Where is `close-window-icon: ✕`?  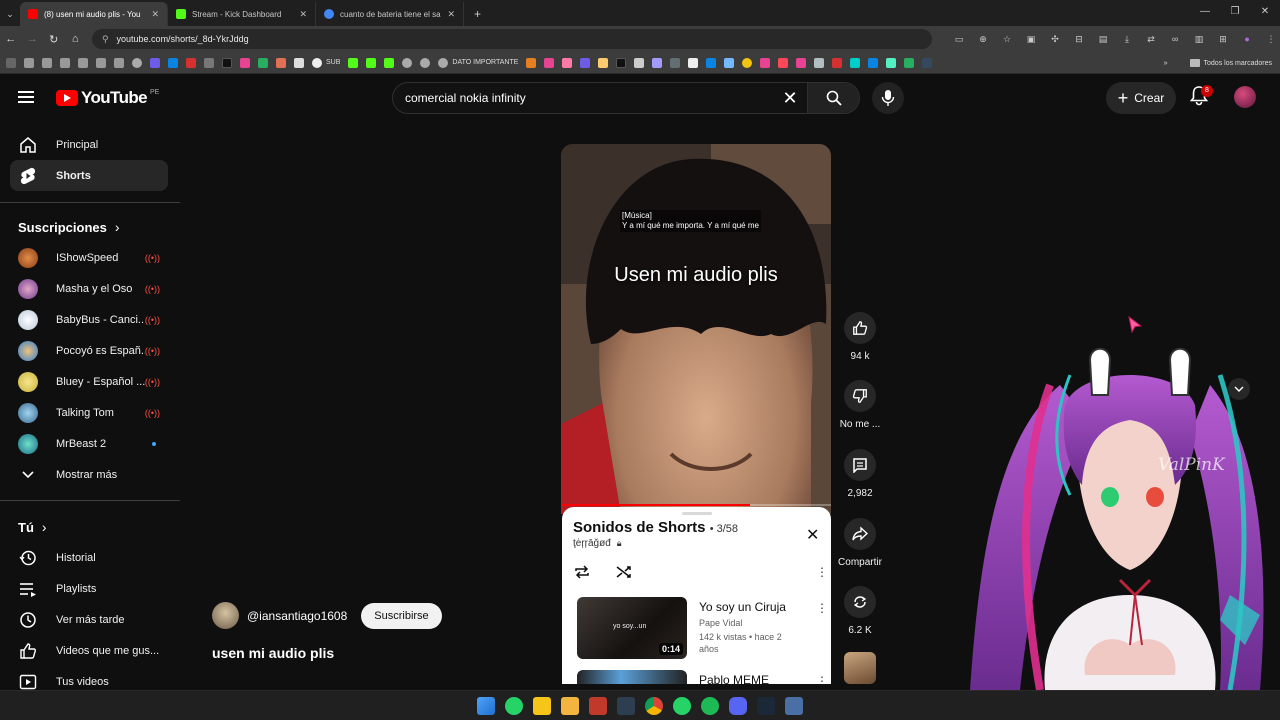 close-window-icon: ✕ is located at coordinates (1265, 13).